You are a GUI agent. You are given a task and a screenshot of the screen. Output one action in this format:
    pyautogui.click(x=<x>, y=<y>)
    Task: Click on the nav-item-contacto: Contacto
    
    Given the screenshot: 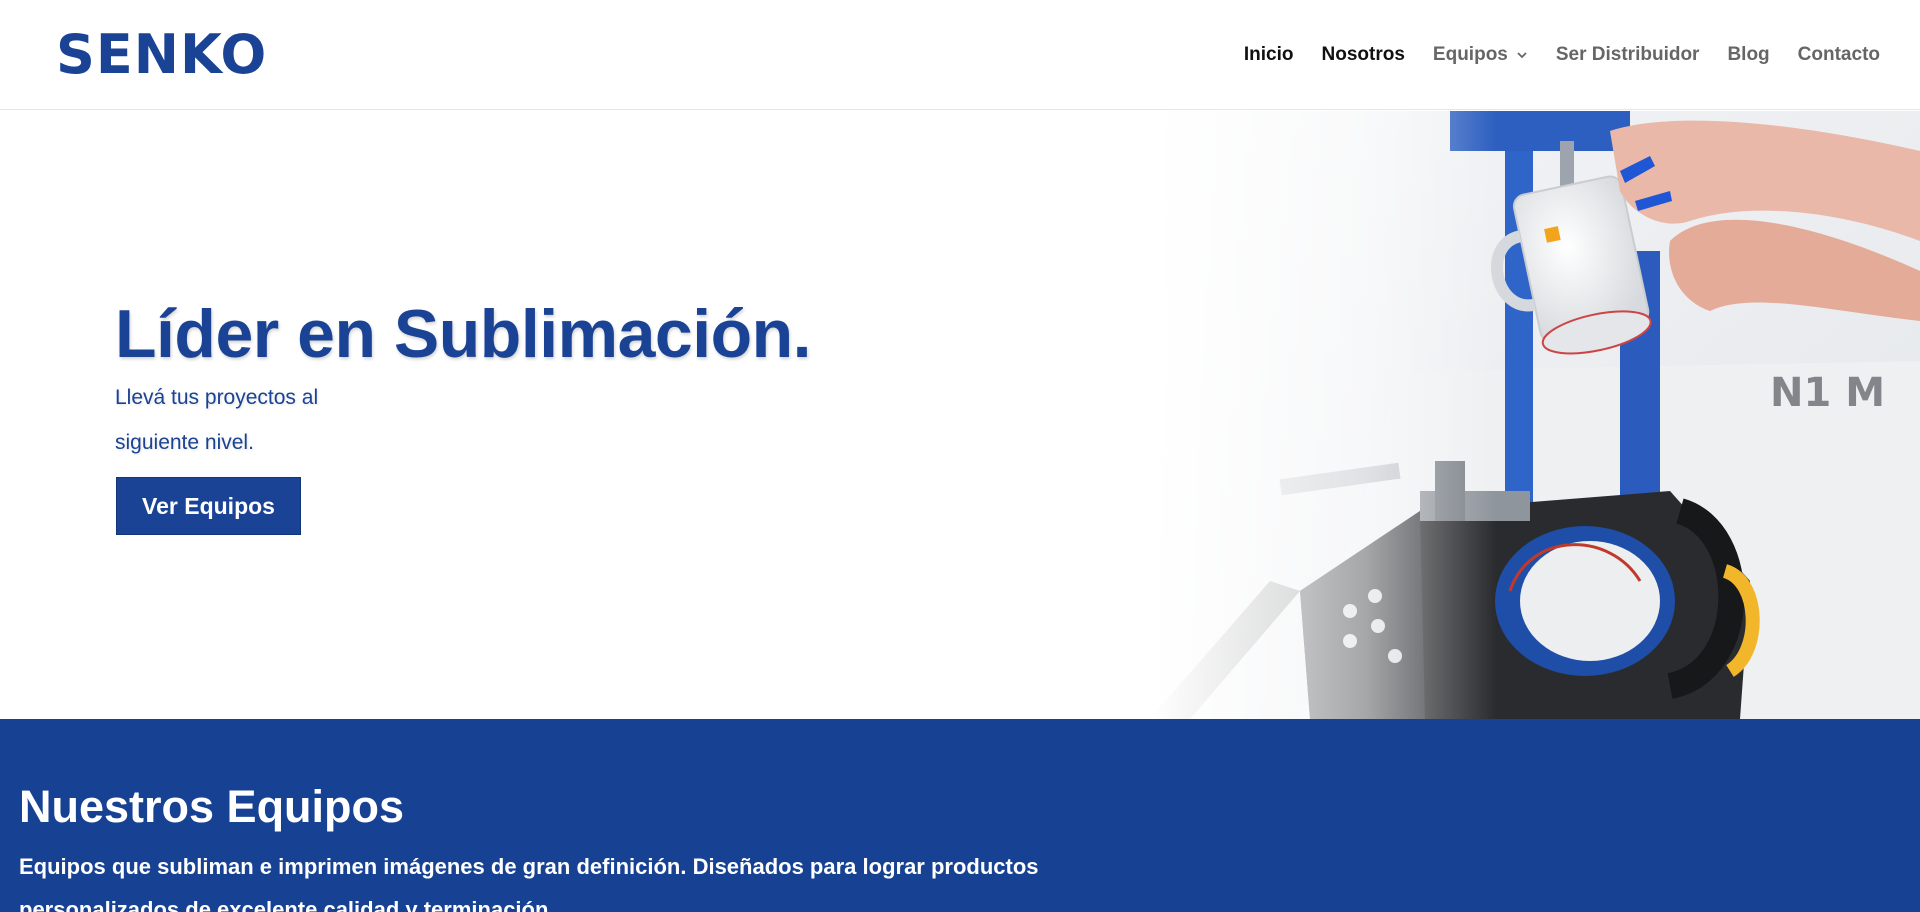 What is the action you would take?
    pyautogui.click(x=1839, y=55)
    